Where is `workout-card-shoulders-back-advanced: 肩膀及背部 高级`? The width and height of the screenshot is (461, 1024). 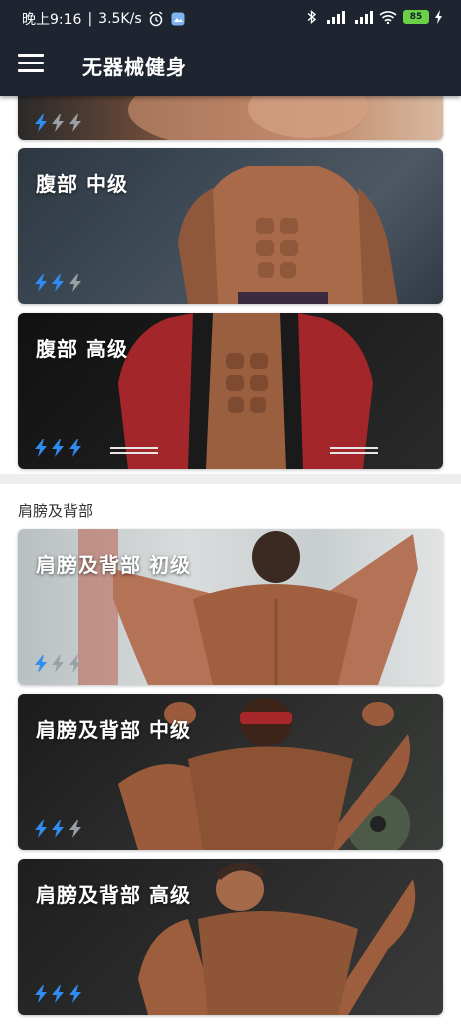
workout-card-shoulders-back-advanced: 肩膀及背部 高级 is located at coordinates (230, 937).